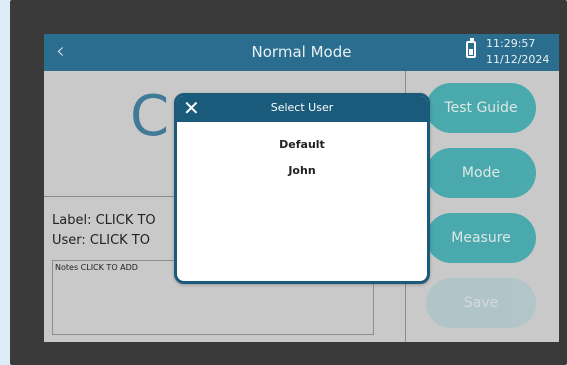 The image size is (567, 365). What do you see at coordinates (104, 220) in the screenshot?
I see `label-field: Label: CLICK TO` at bounding box center [104, 220].